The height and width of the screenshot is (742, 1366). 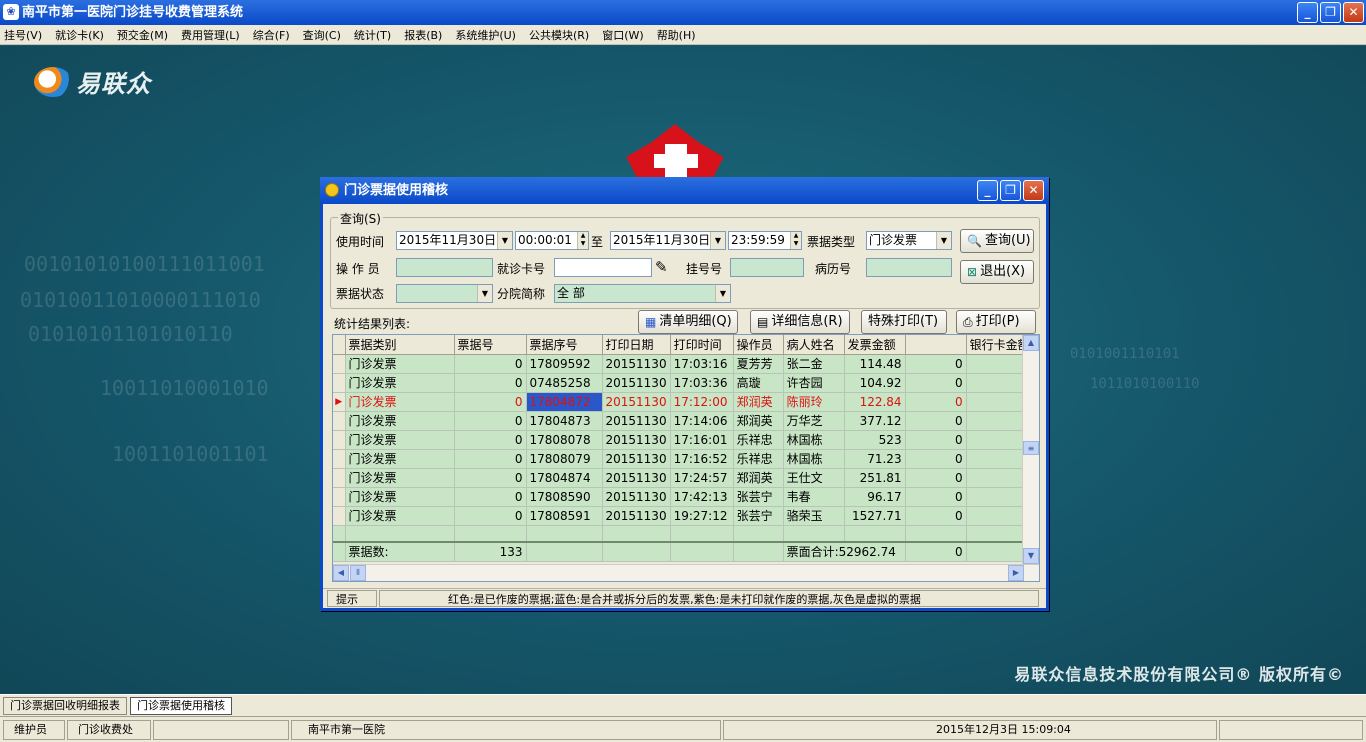 What do you see at coordinates (763, 322) in the screenshot?
I see `document-icon: ▤` at bounding box center [763, 322].